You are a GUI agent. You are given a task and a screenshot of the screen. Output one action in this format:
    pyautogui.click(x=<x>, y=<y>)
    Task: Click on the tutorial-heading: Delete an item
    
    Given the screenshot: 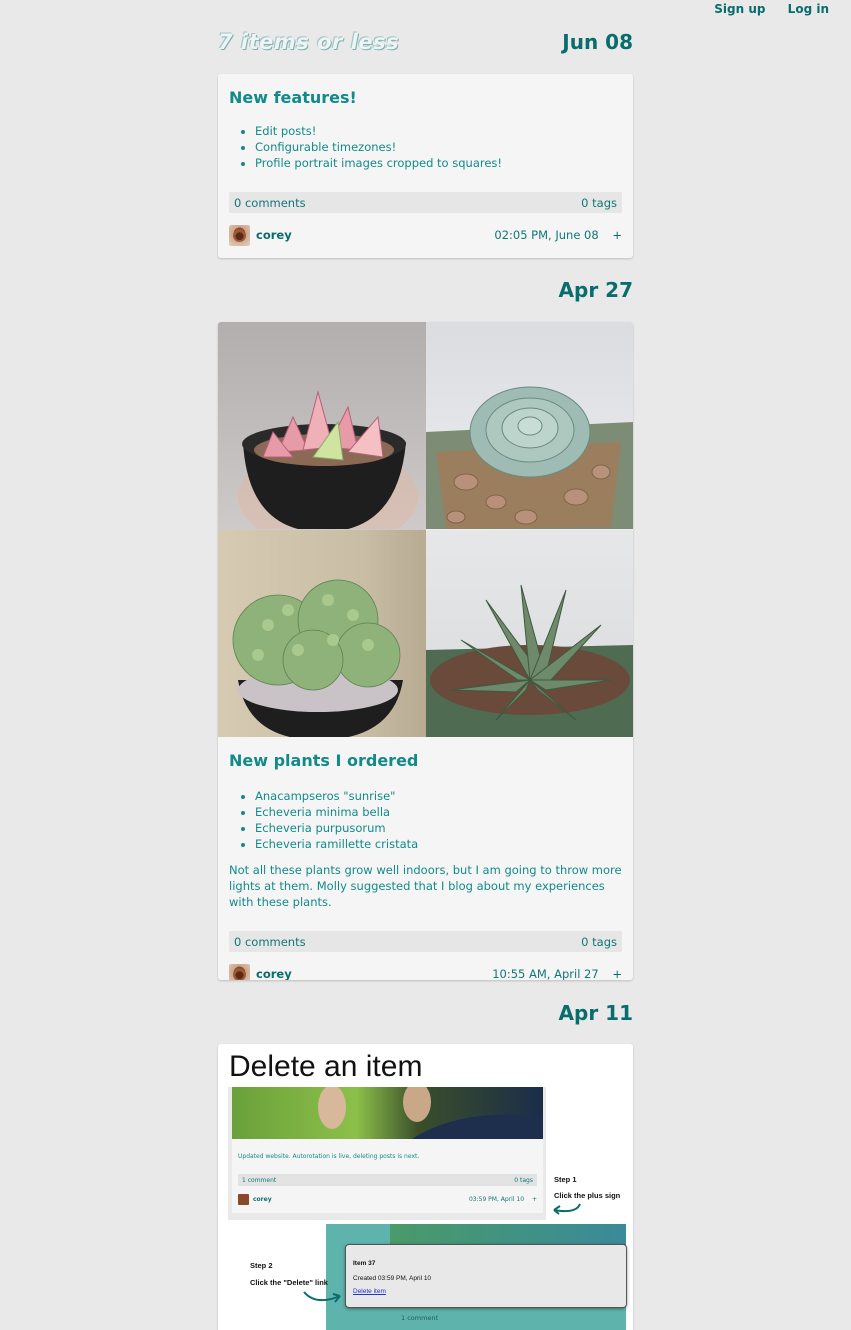 What is the action you would take?
    pyautogui.click(x=326, y=1066)
    